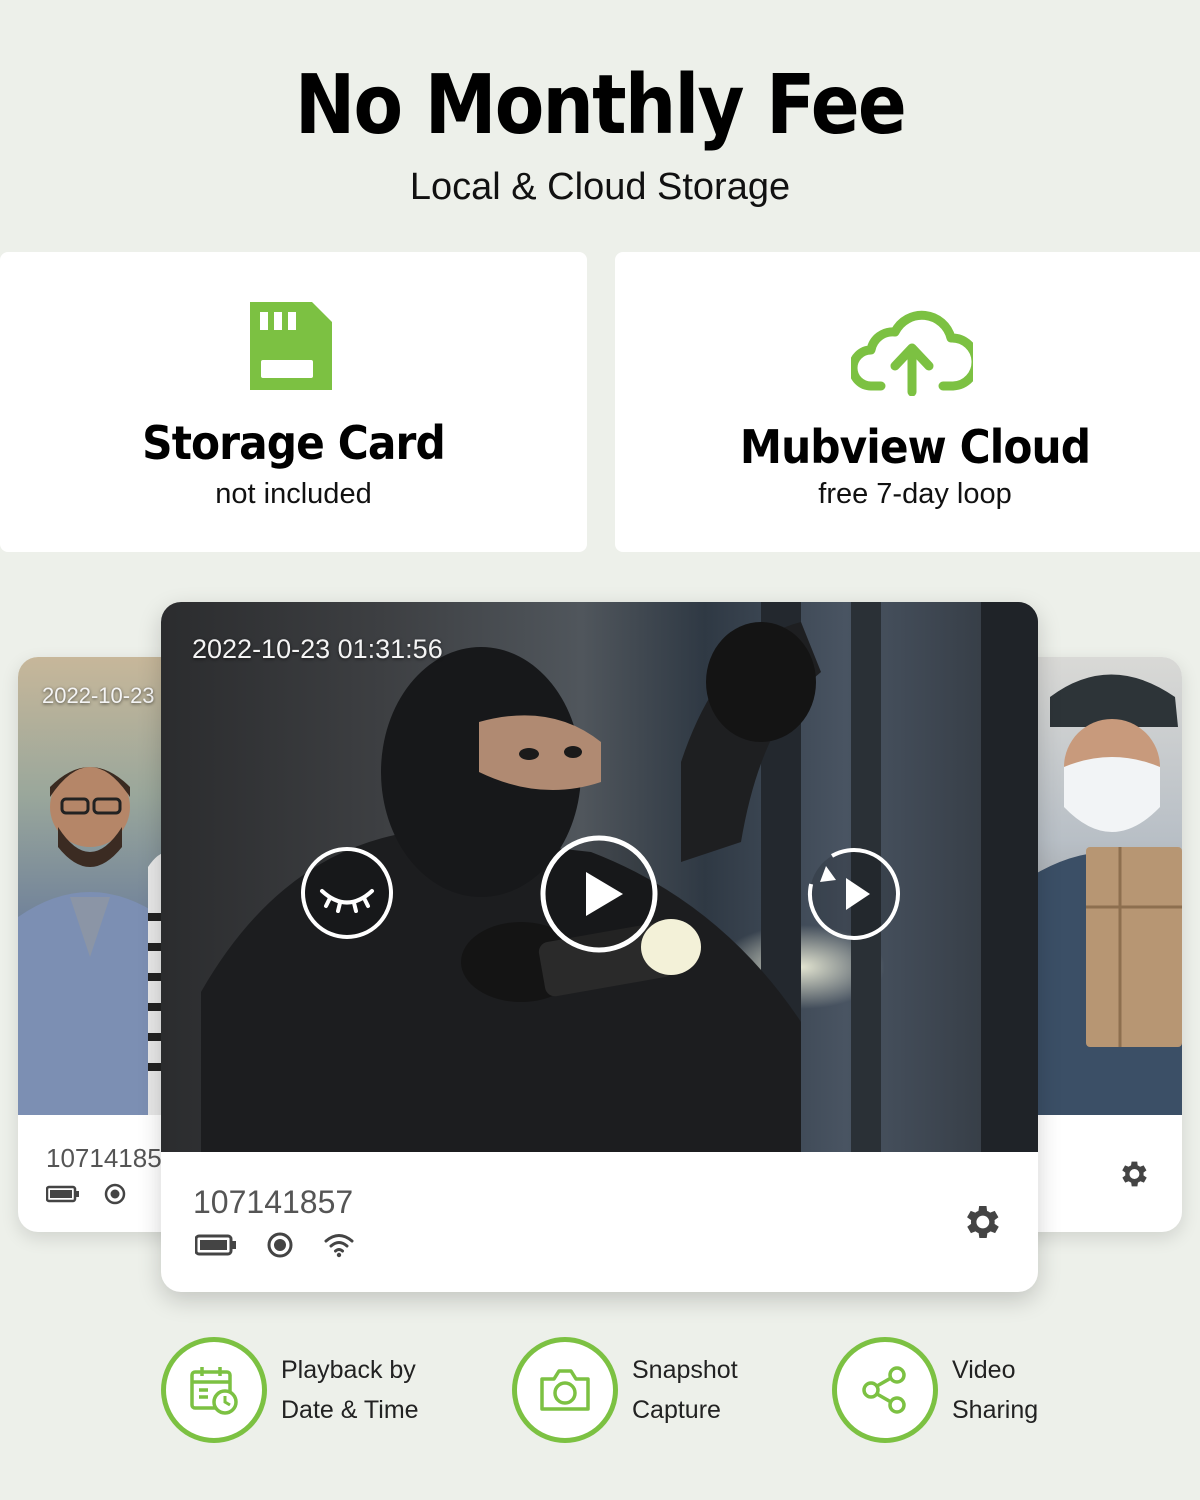  I want to click on night-vision-eye-icon, so click(347, 893).